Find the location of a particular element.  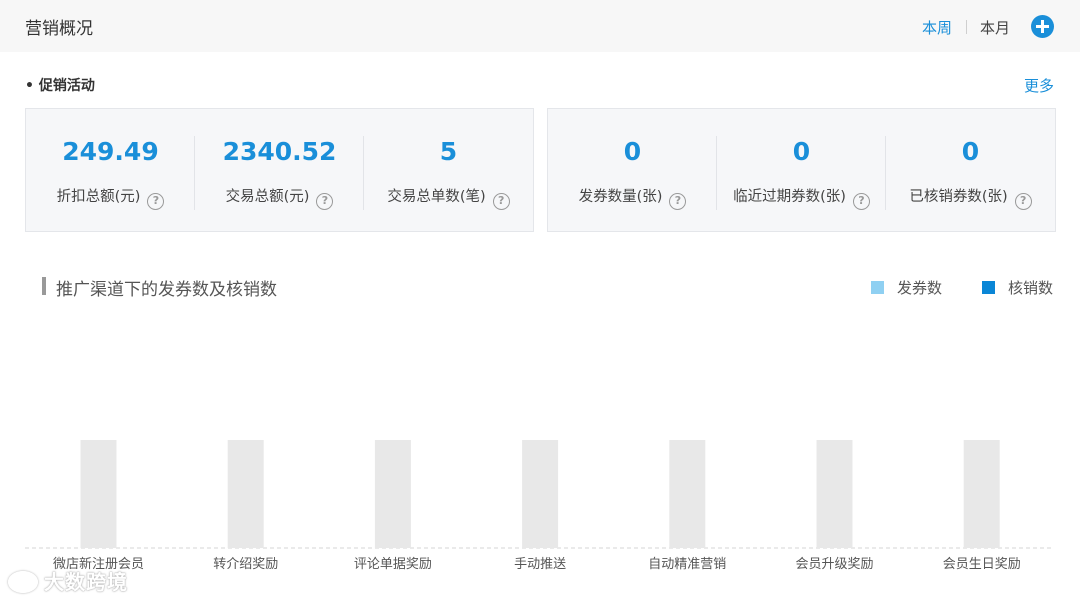

stat-label-text: 交易总单数(笔) is located at coordinates (436, 197).